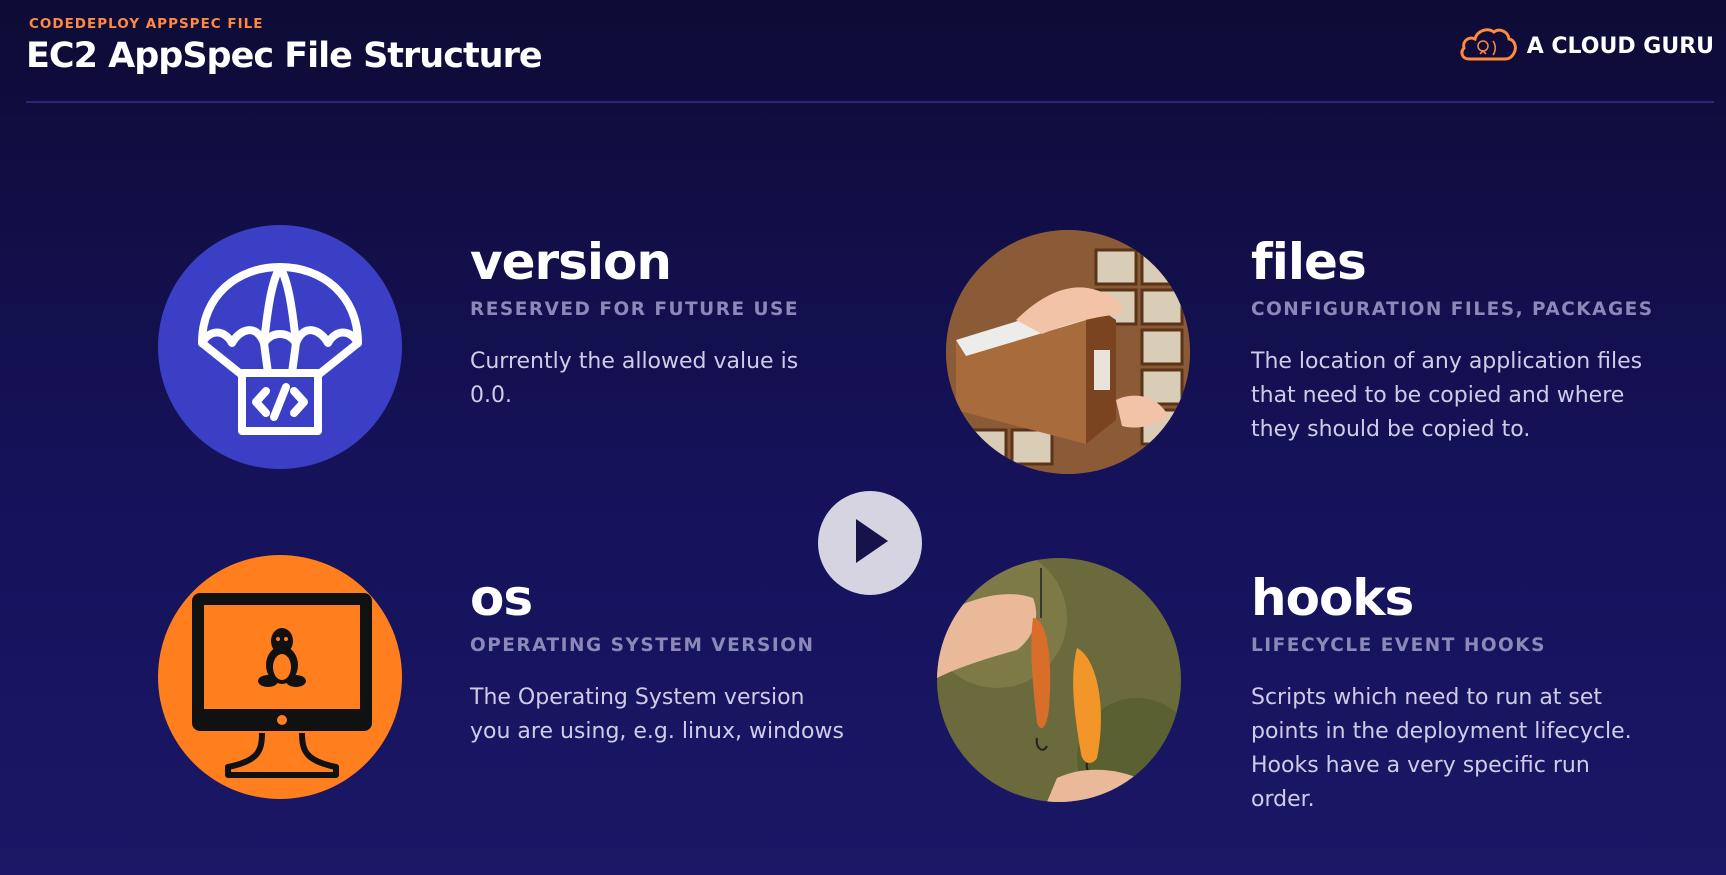  Describe the element at coordinates (284, 56) in the screenshot. I see `page-title: EC2 AppSpec File Structure` at that location.